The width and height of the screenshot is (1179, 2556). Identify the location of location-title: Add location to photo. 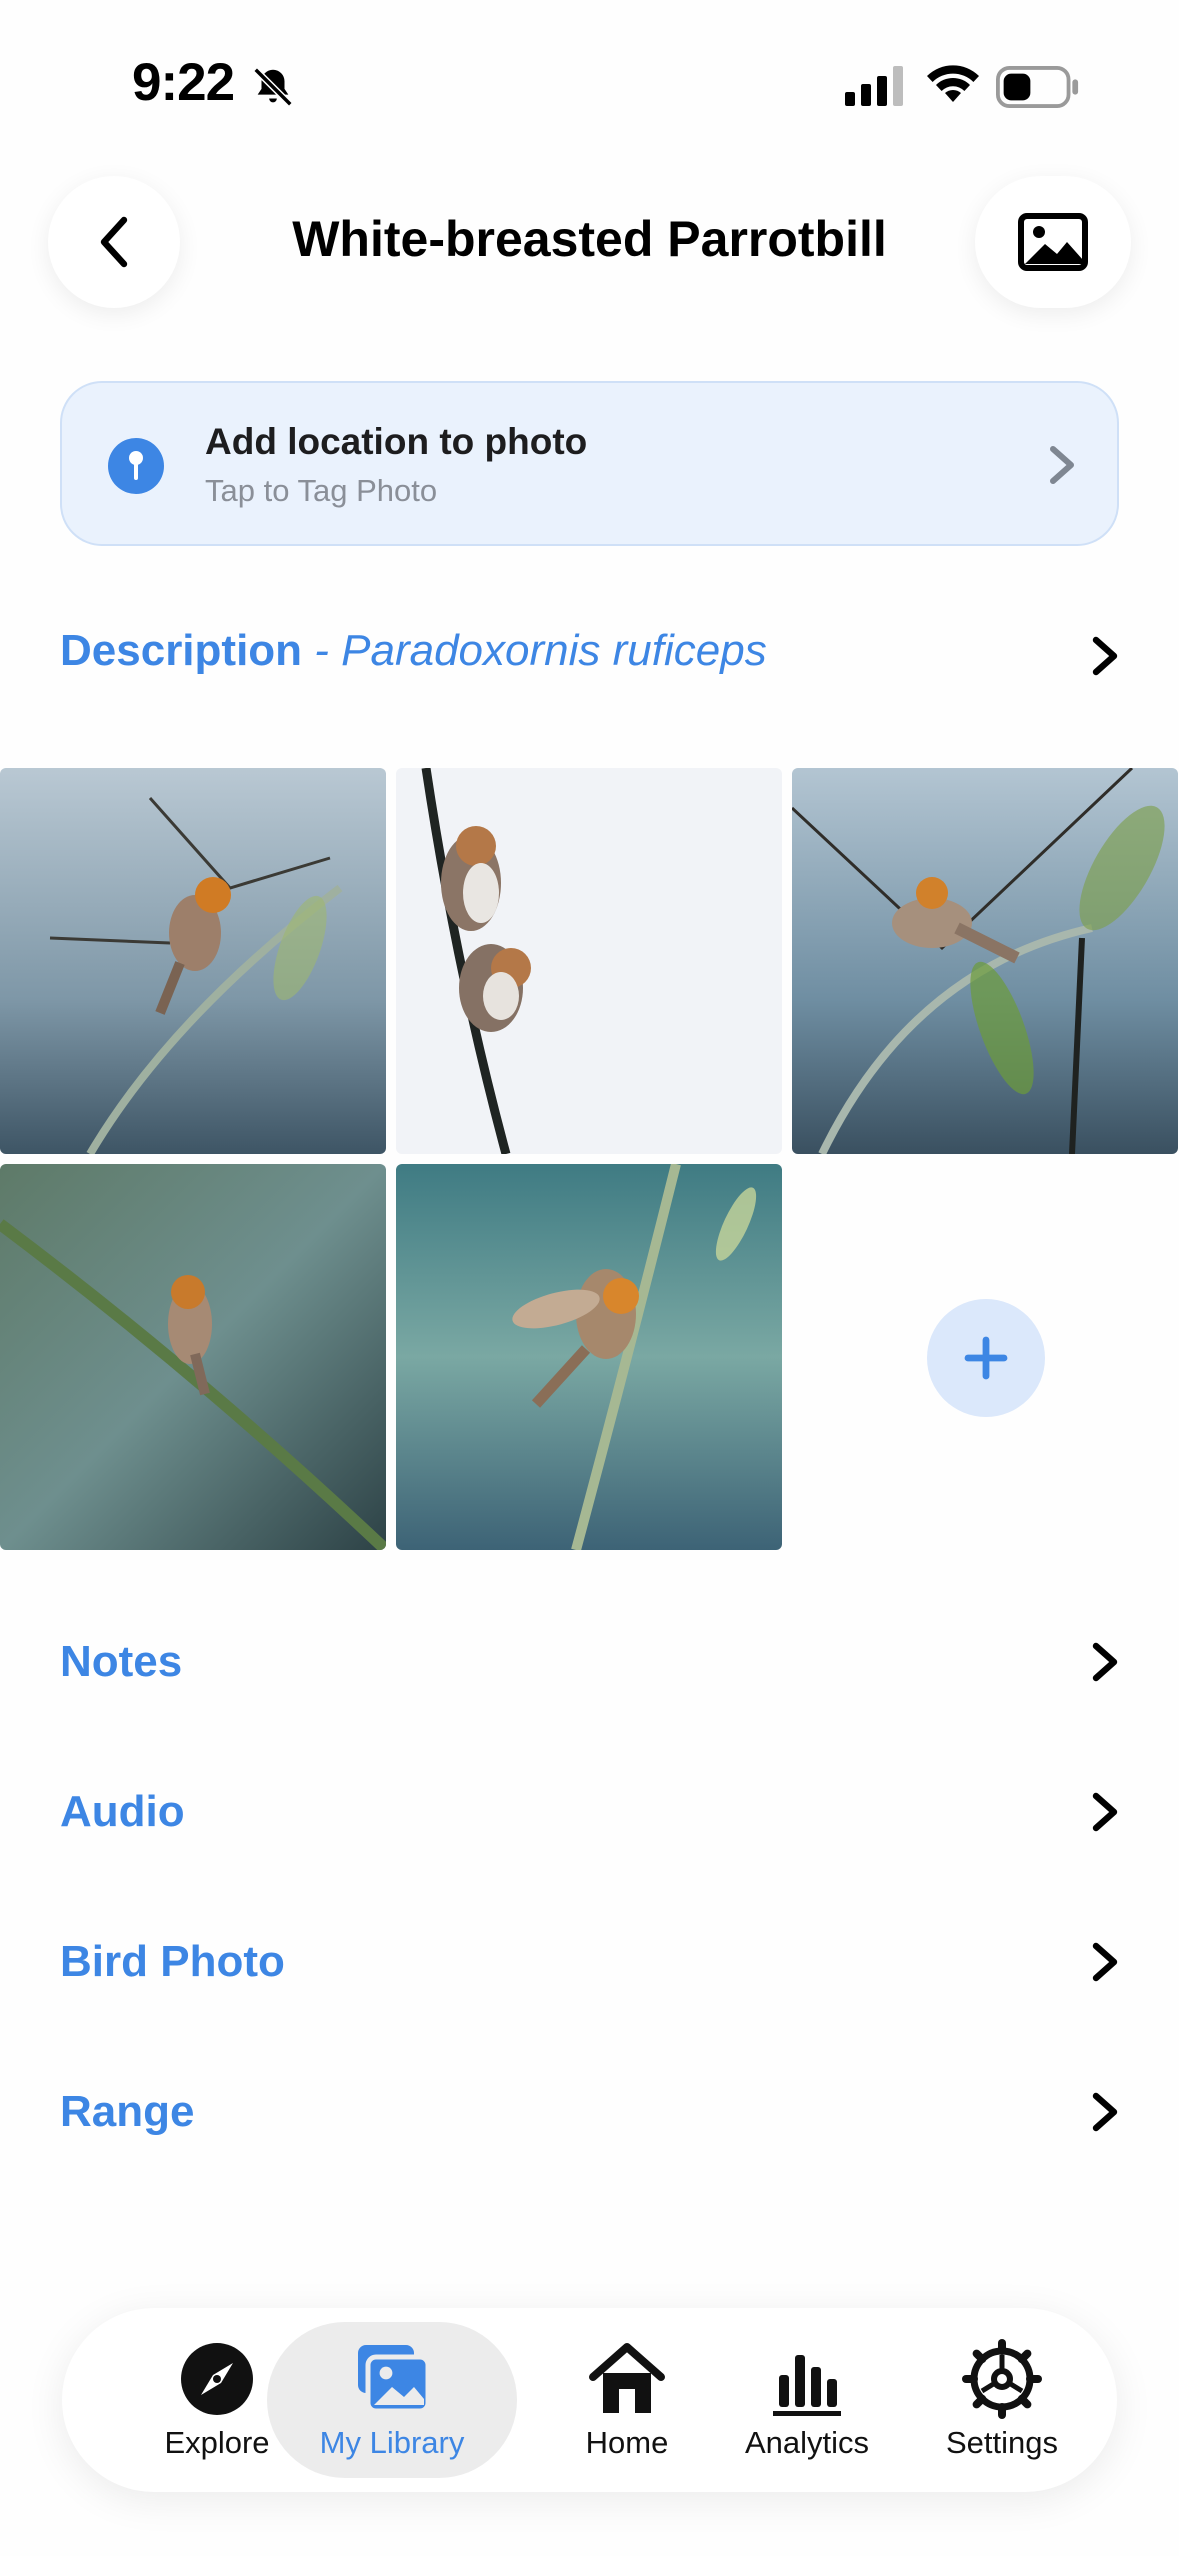
(396, 441).